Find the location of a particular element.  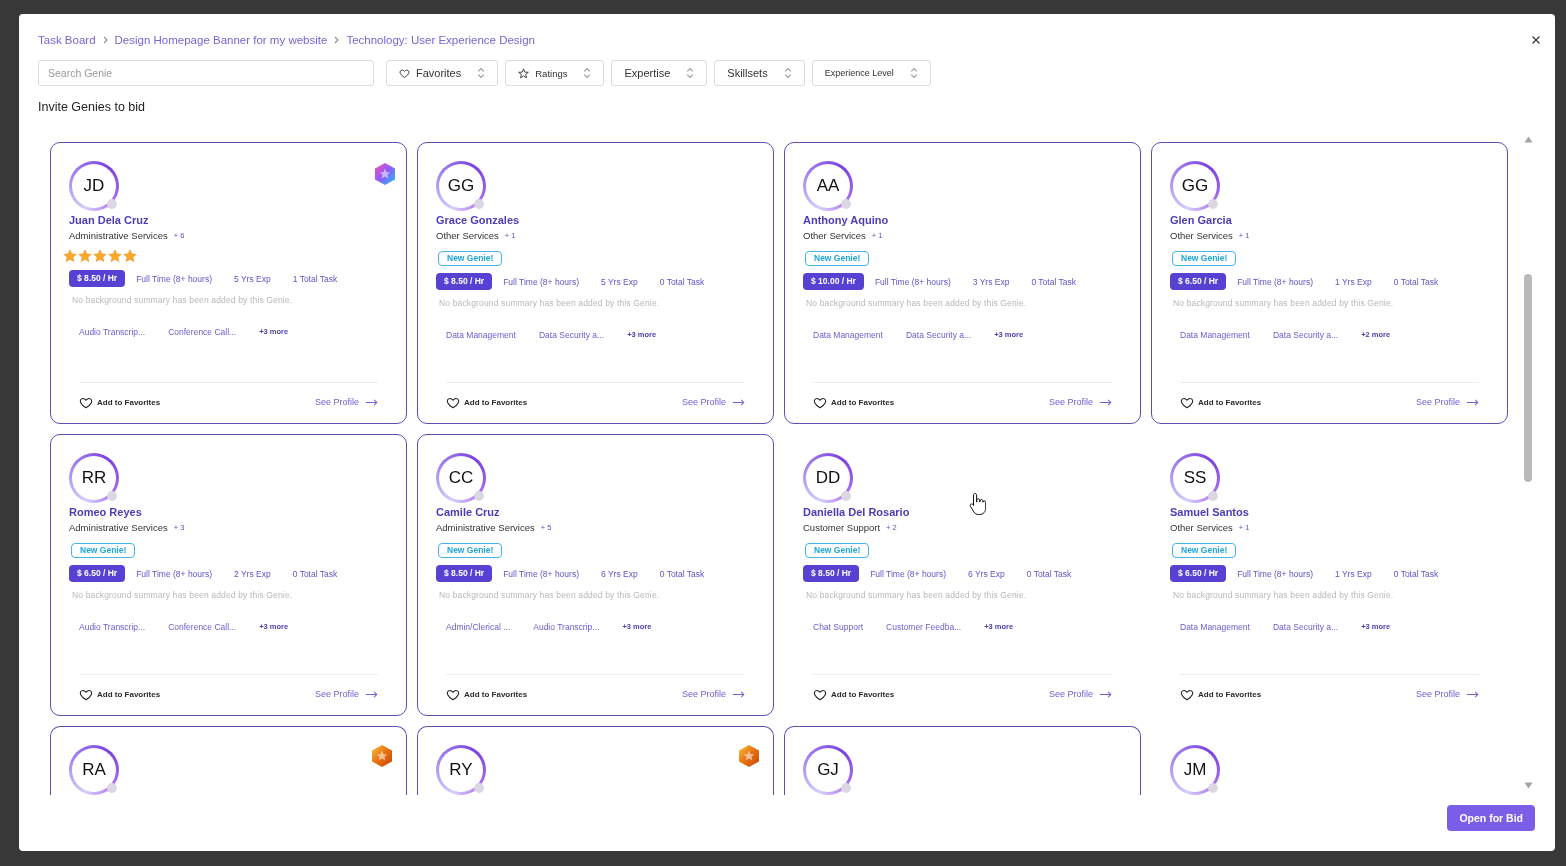

filter-dropdown: Skillsets is located at coordinates (759, 73).